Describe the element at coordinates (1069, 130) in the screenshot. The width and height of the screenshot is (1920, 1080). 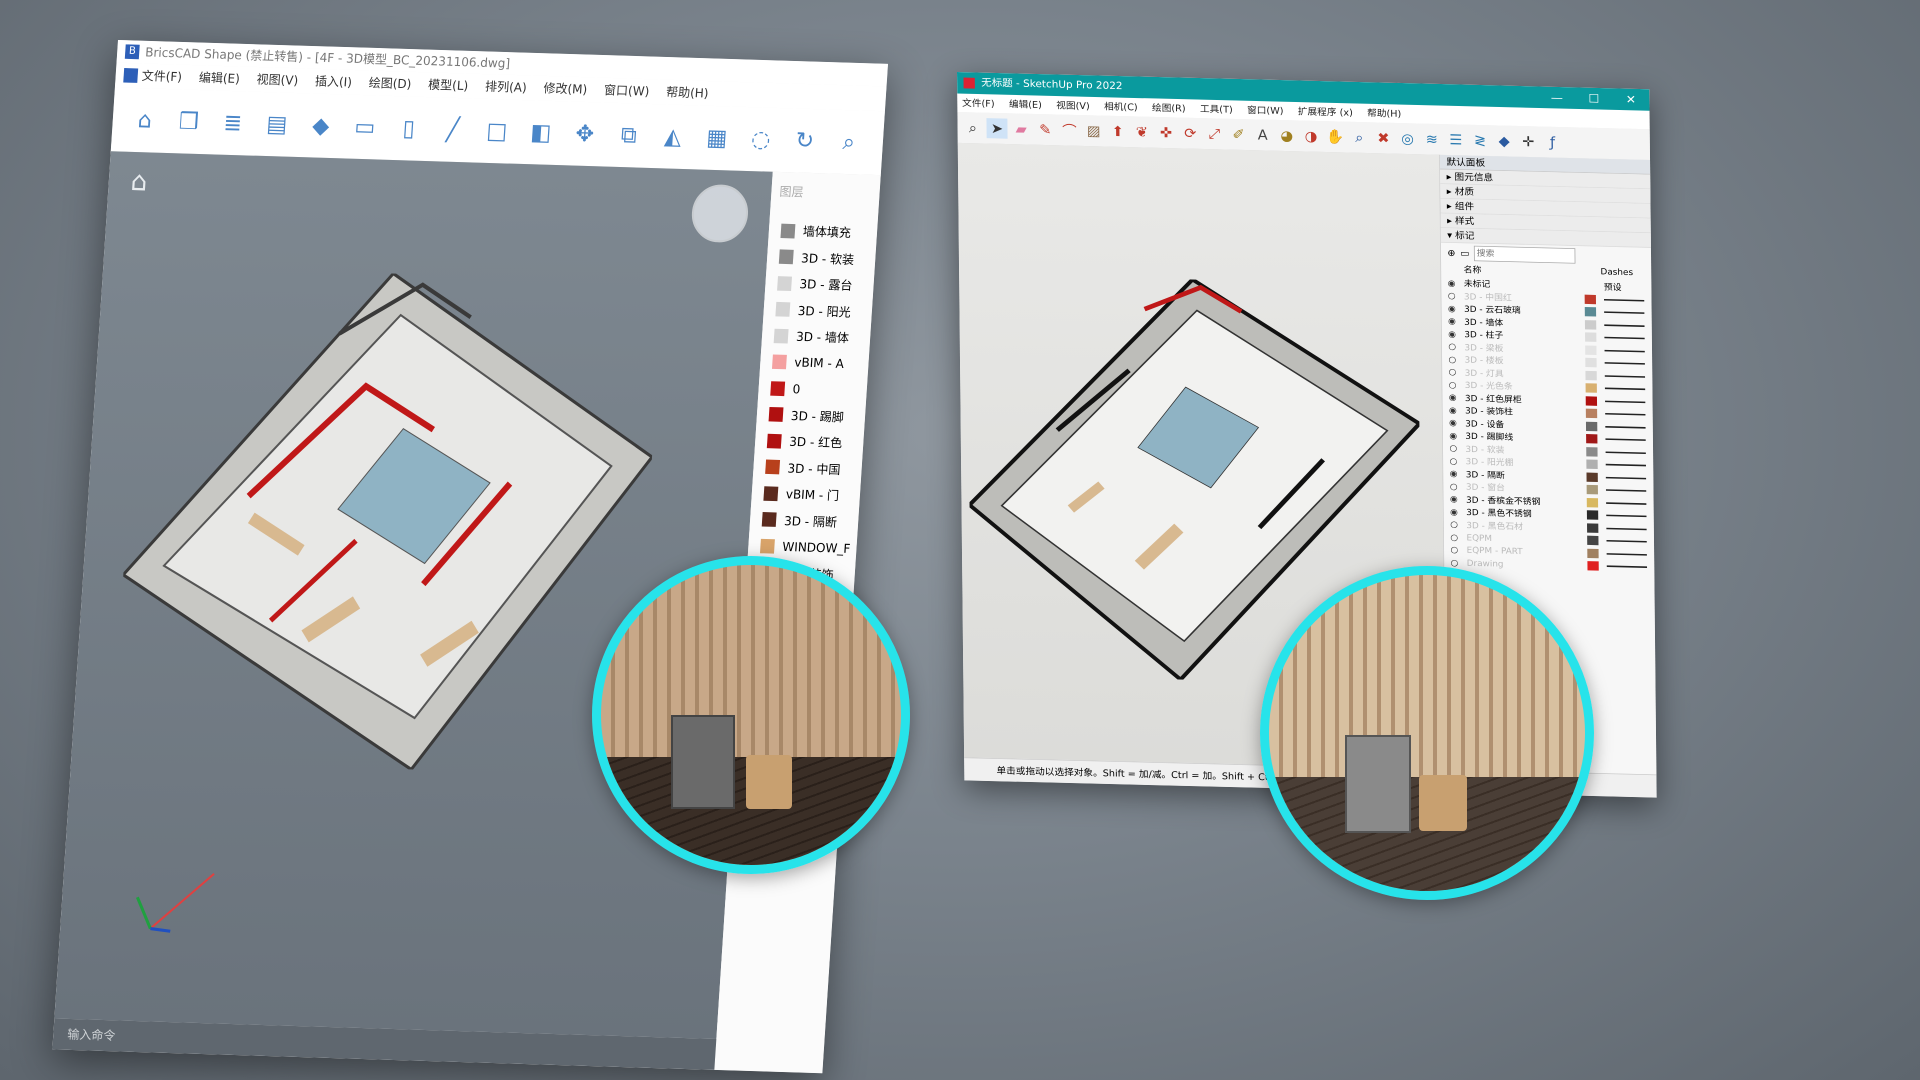
I see `arc-icon: ⌒` at that location.